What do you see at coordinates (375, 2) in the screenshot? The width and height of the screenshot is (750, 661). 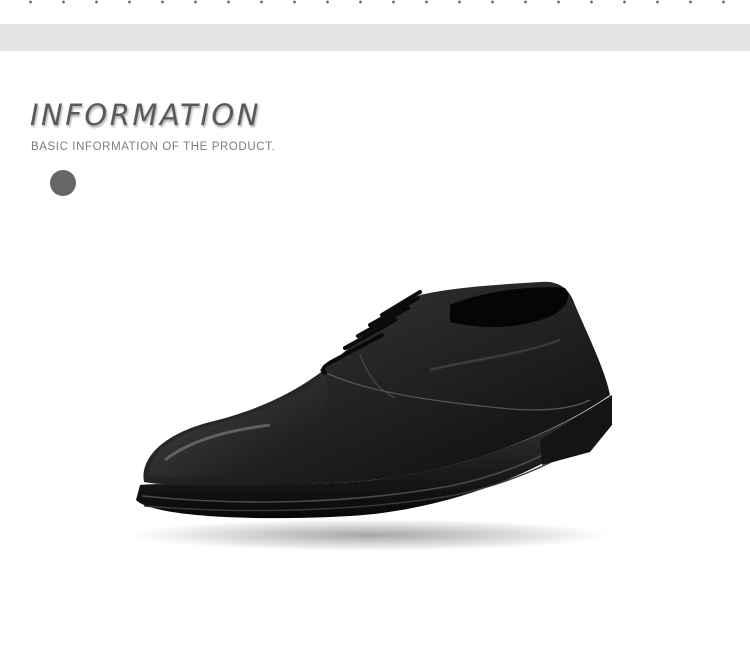 I see `dotted-divider` at bounding box center [375, 2].